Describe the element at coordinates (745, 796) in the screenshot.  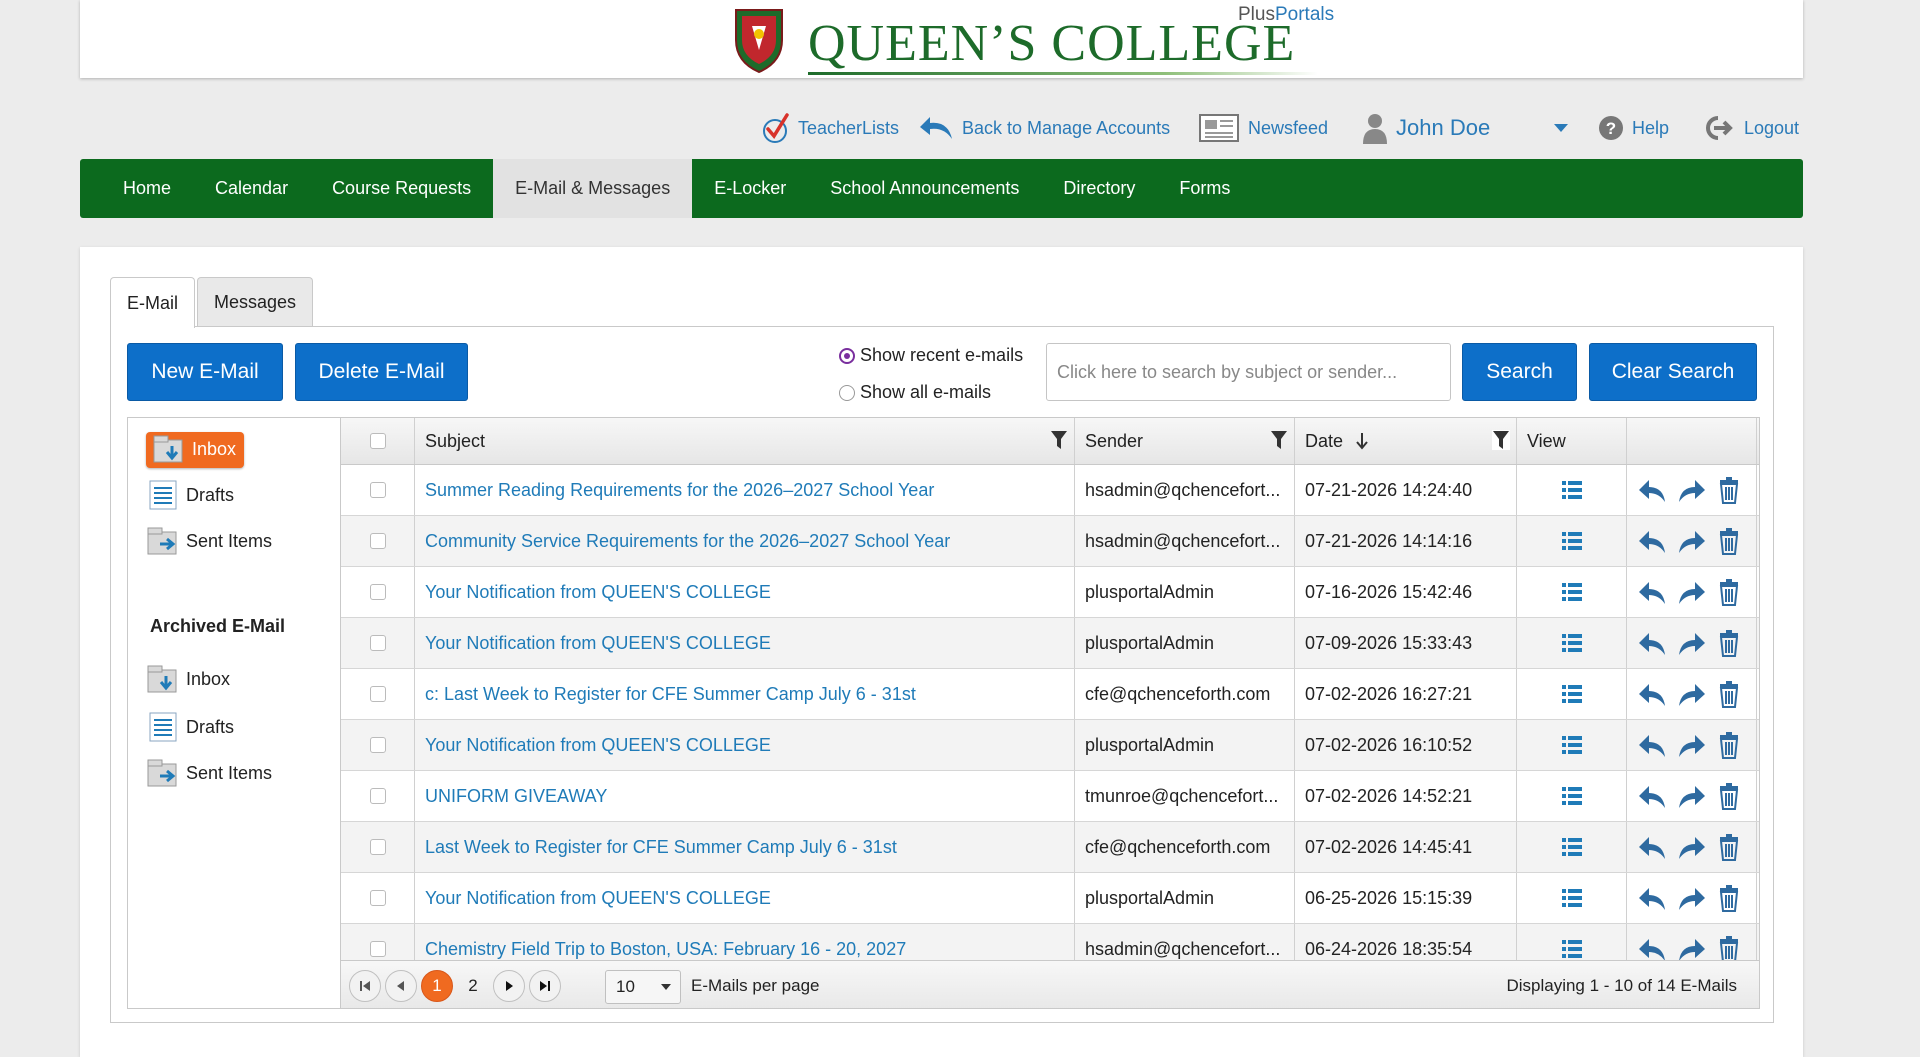
I see `email-subject: UNIFORM GIVEAWAY` at that location.